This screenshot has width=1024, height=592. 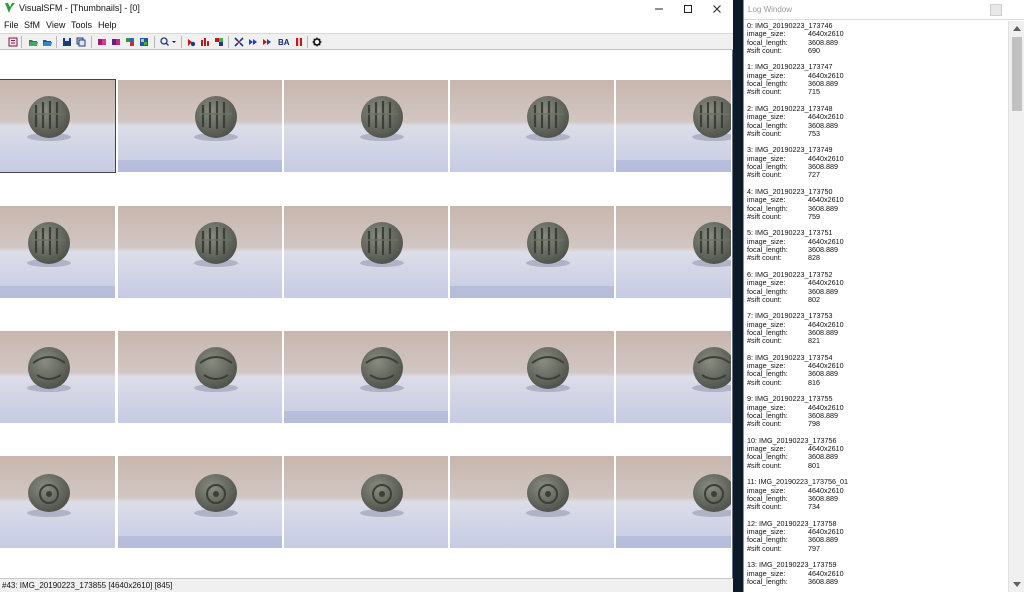 I want to click on thumbnail-grid-icon, so click(x=144, y=42).